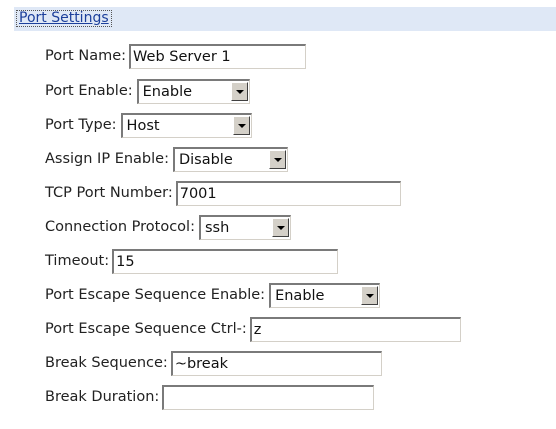  I want to click on assign-ip-value: Disable, so click(205, 159).